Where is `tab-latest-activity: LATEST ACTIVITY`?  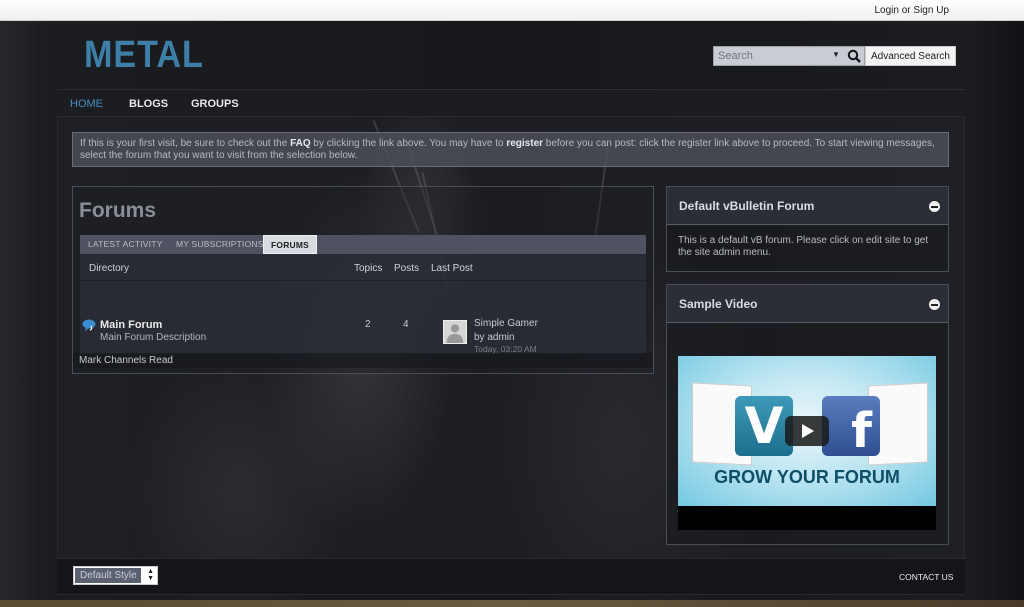
tab-latest-activity: LATEST ACTIVITY is located at coordinates (125, 244).